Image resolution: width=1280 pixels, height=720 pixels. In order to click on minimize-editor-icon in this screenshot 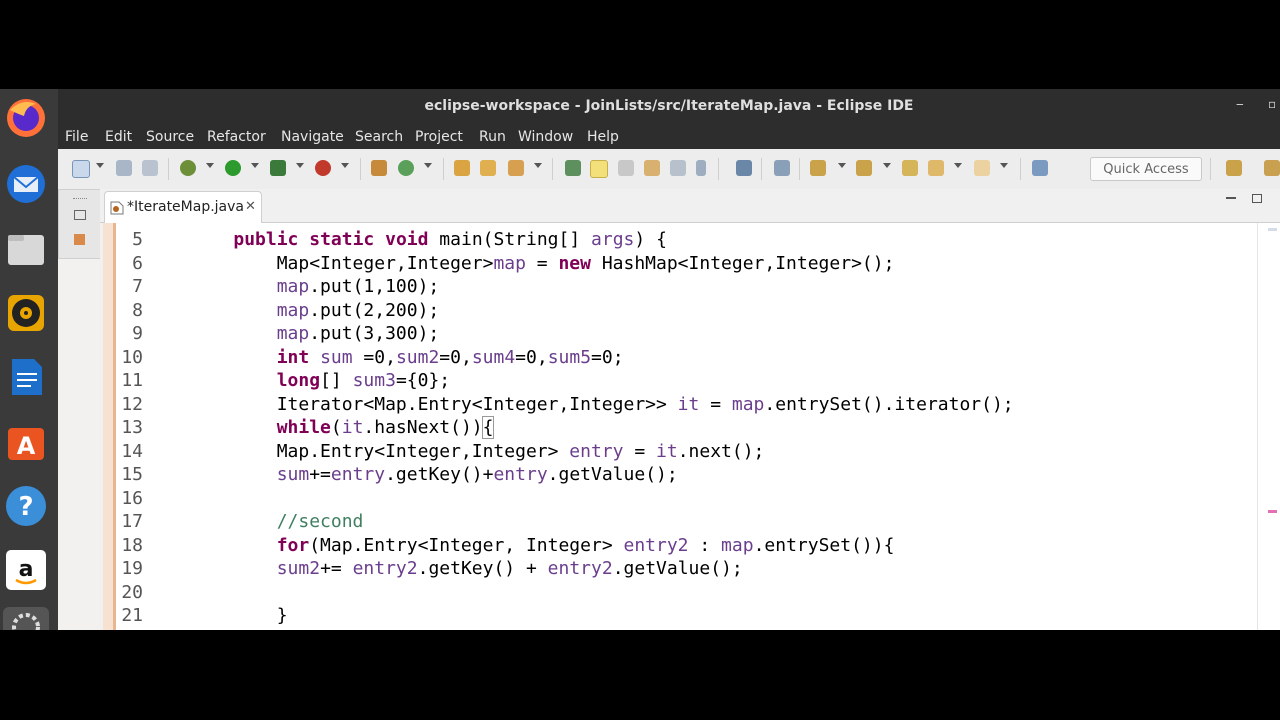, I will do `click(1231, 198)`.